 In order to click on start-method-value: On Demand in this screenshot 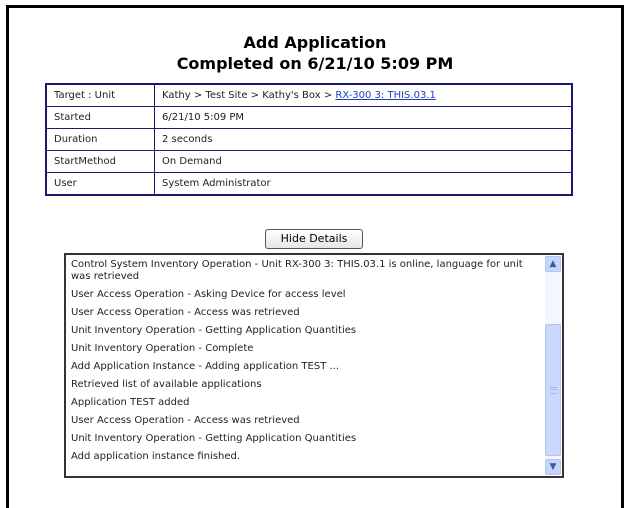, I will do `click(363, 161)`.